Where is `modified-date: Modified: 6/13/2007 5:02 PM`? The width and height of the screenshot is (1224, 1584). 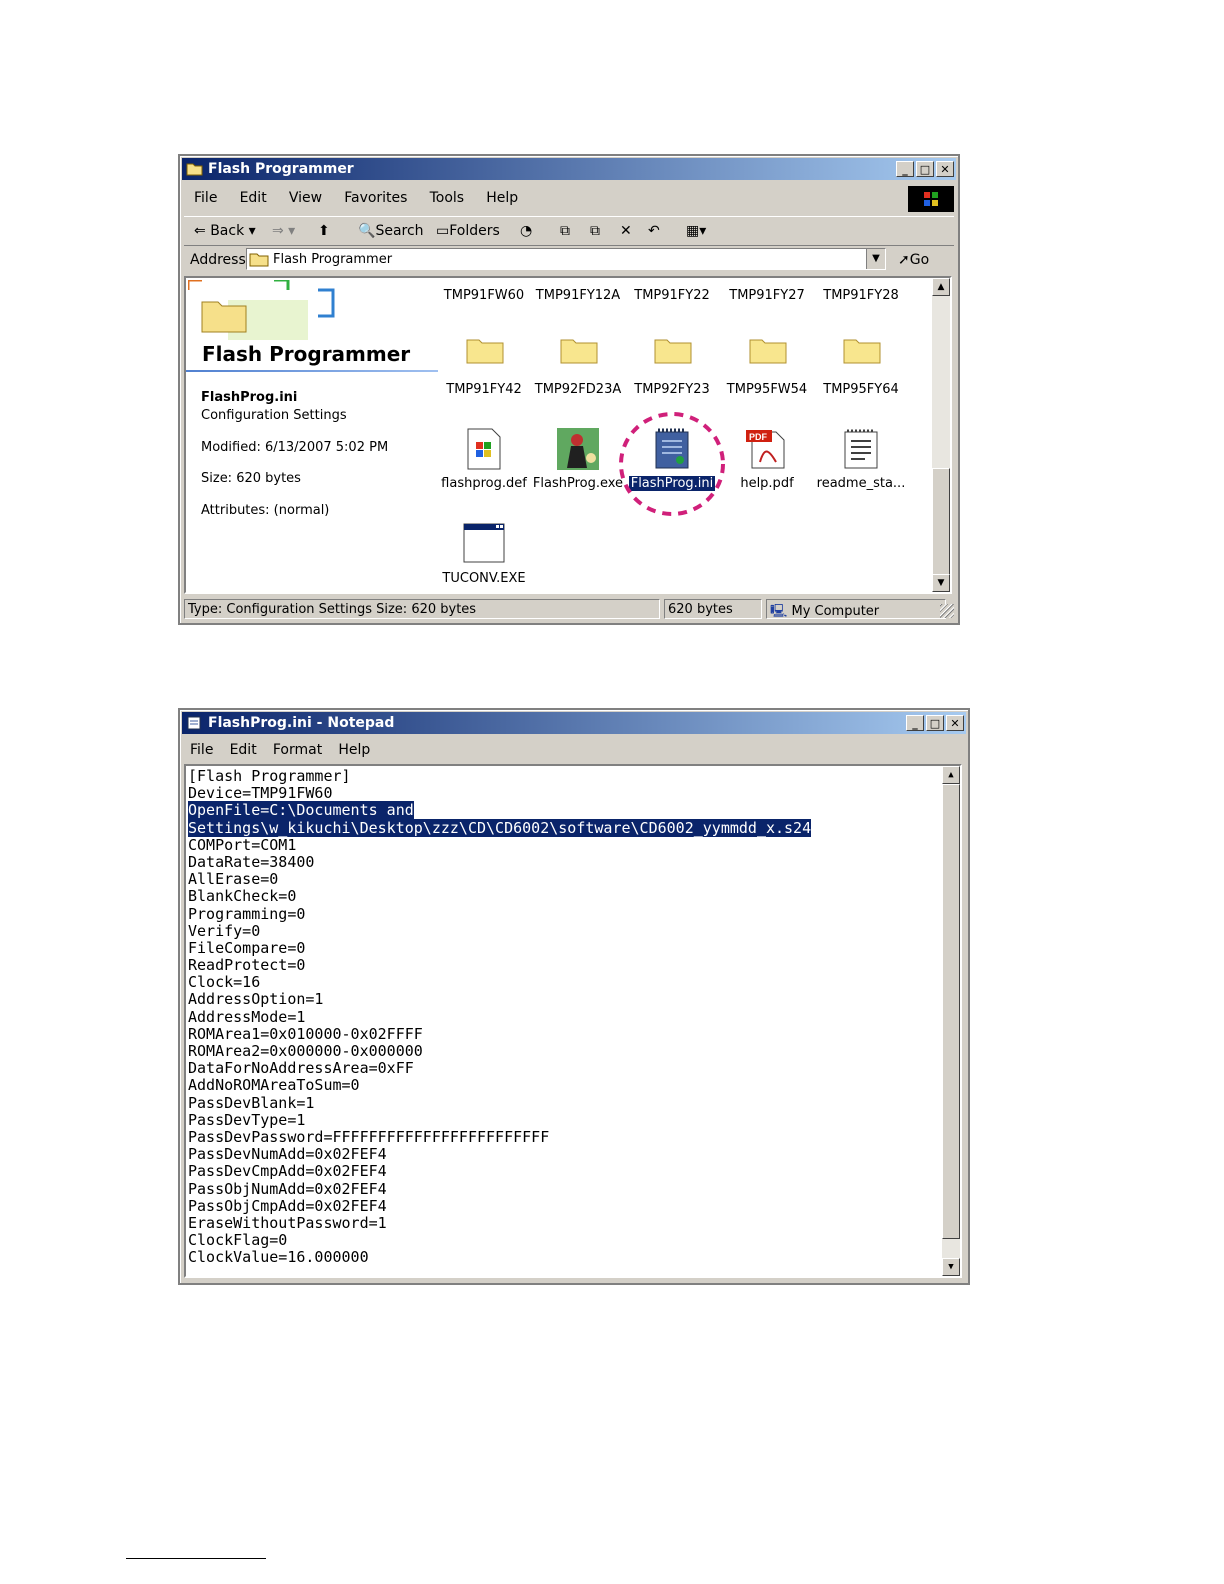
modified-date: Modified: 6/13/2007 5:02 PM is located at coordinates (295, 447).